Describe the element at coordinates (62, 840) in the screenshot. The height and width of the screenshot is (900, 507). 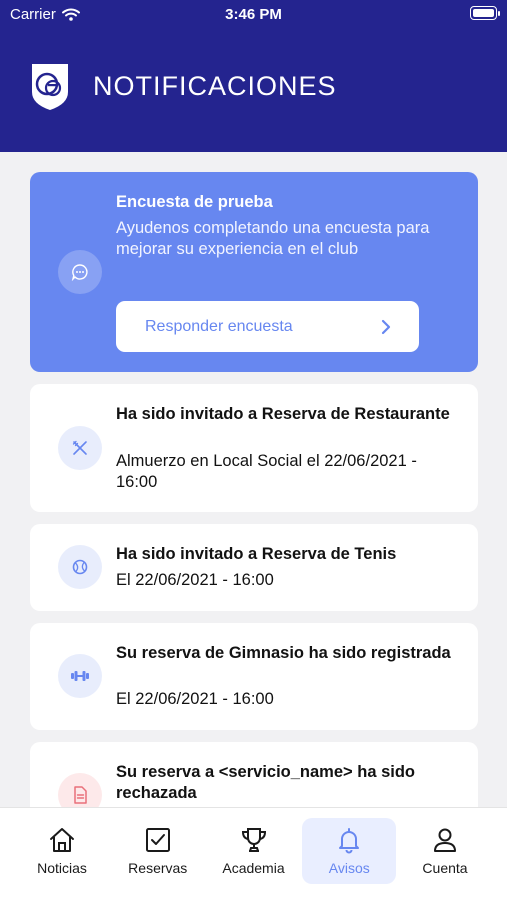
I see `home-icon` at that location.